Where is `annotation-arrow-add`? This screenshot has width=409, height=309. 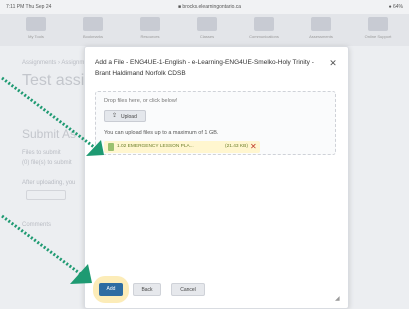 annotation-arrow-add is located at coordinates (46, 249).